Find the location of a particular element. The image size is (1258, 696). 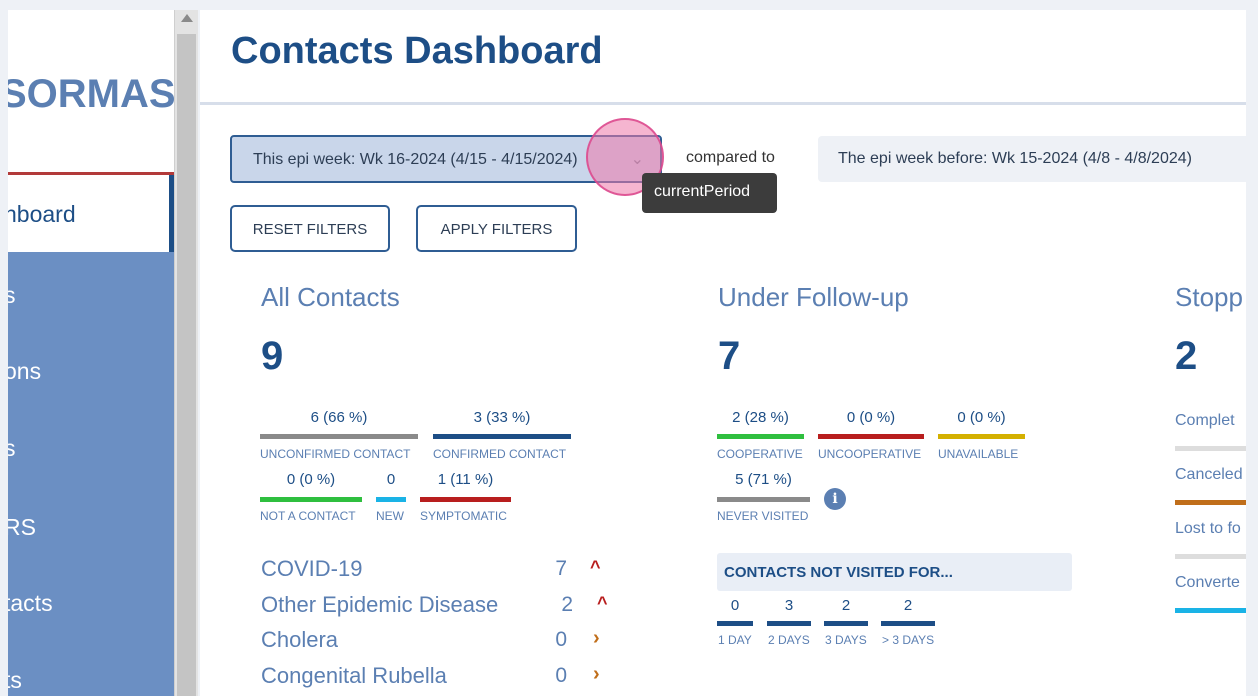

compared-to-label: compared to is located at coordinates (730, 157).